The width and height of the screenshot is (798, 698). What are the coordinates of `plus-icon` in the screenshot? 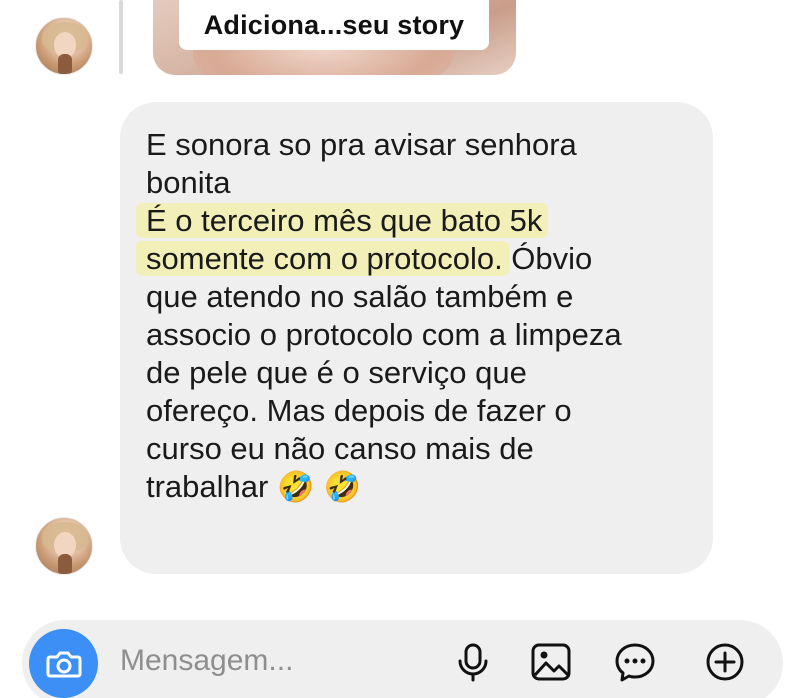 It's located at (725, 662).